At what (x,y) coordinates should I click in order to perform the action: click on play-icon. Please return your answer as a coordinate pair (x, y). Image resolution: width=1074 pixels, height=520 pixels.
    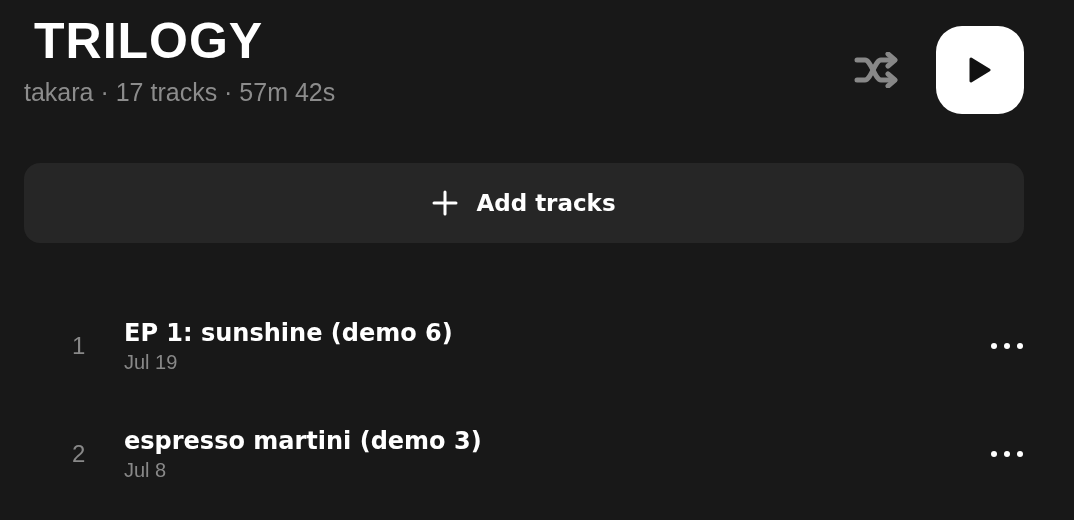
    Looking at the image, I should click on (980, 70).